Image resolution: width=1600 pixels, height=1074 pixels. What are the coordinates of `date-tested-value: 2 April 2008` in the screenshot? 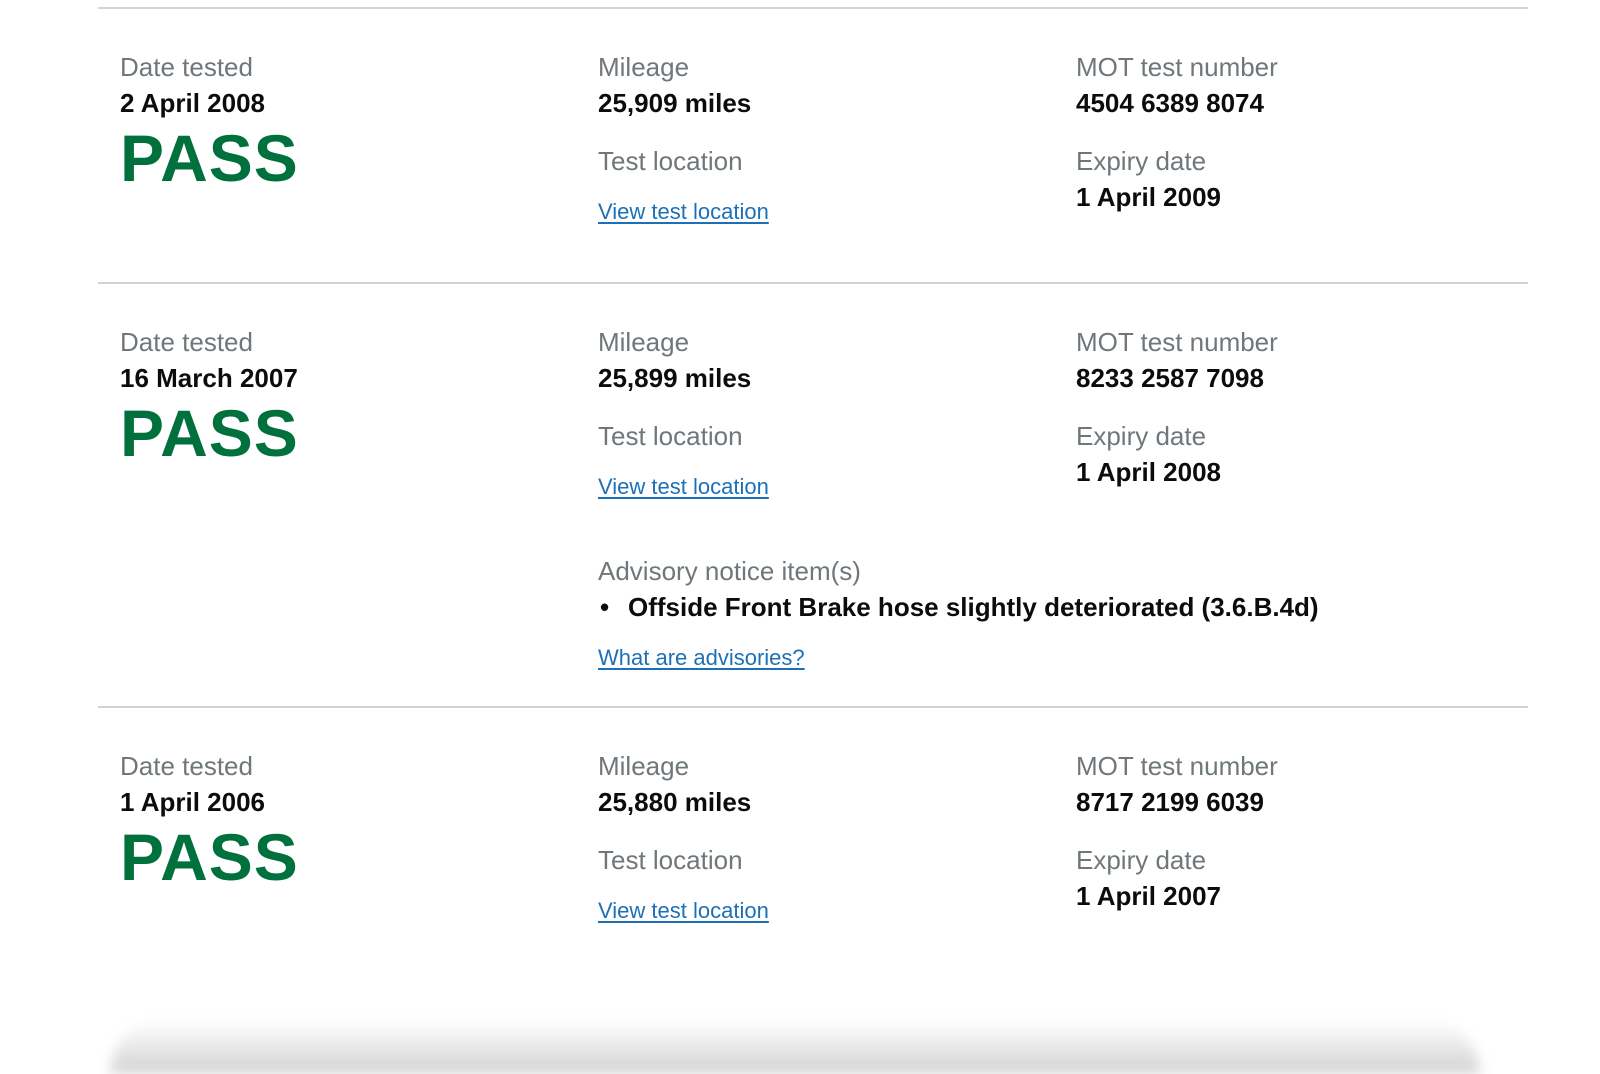 It's located at (193, 103).